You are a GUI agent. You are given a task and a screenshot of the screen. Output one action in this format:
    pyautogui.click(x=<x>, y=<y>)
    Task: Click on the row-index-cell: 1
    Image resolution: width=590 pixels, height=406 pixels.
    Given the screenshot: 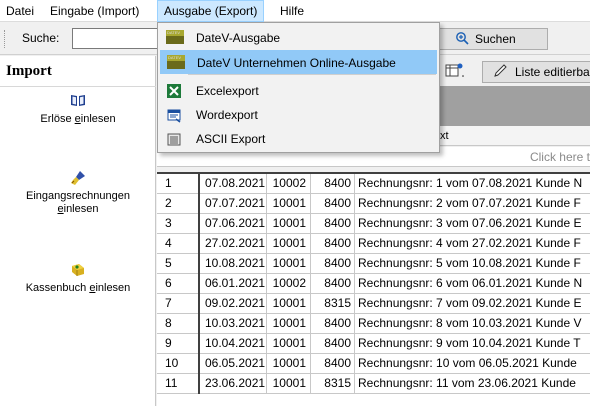 What is the action you would take?
    pyautogui.click(x=178, y=184)
    